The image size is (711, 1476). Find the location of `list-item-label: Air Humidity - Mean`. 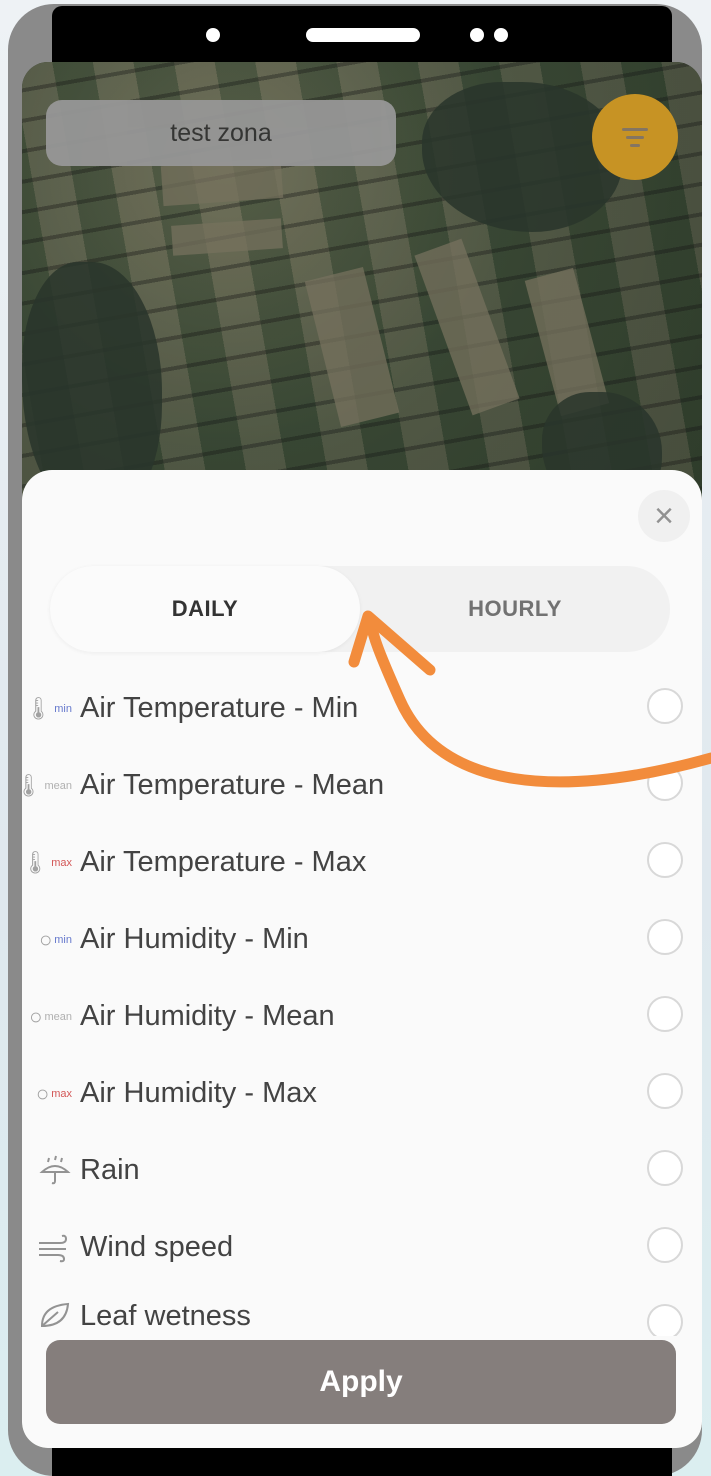

list-item-label: Air Humidity - Mean is located at coordinates (207, 1016).